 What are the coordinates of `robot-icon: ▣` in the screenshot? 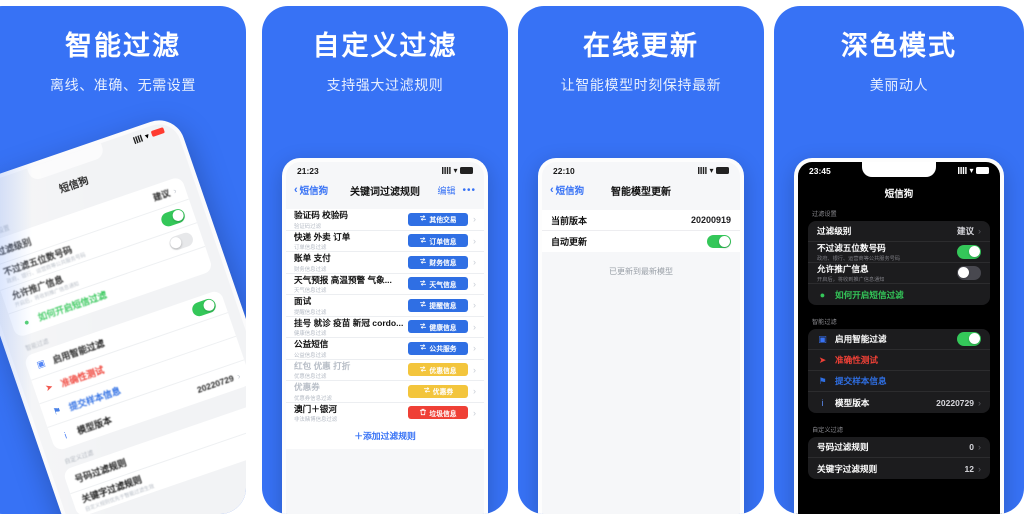 It's located at (822, 338).